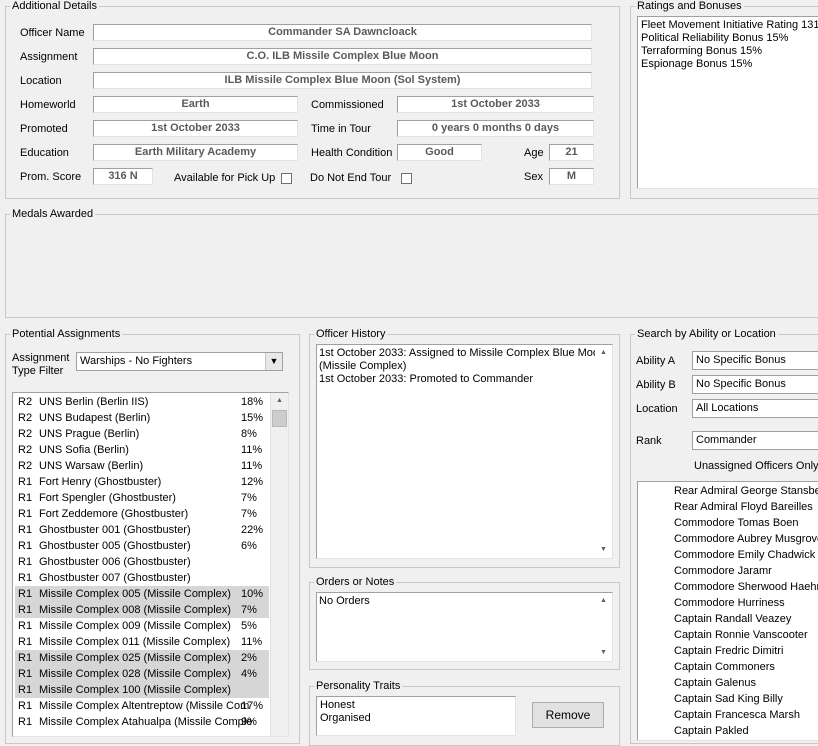 The width and height of the screenshot is (818, 746). I want to click on ability-a-value: No Specific Bonus, so click(741, 360).